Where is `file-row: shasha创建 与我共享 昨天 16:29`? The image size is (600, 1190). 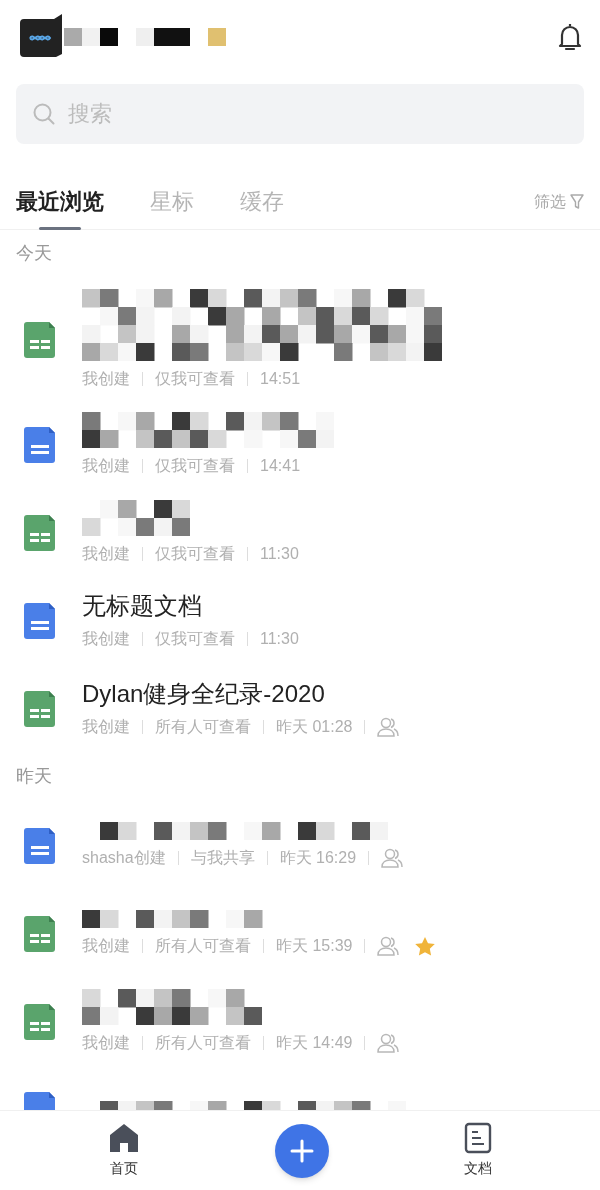
file-row: shasha创建 与我共享 昨天 16:29 is located at coordinates (300, 846).